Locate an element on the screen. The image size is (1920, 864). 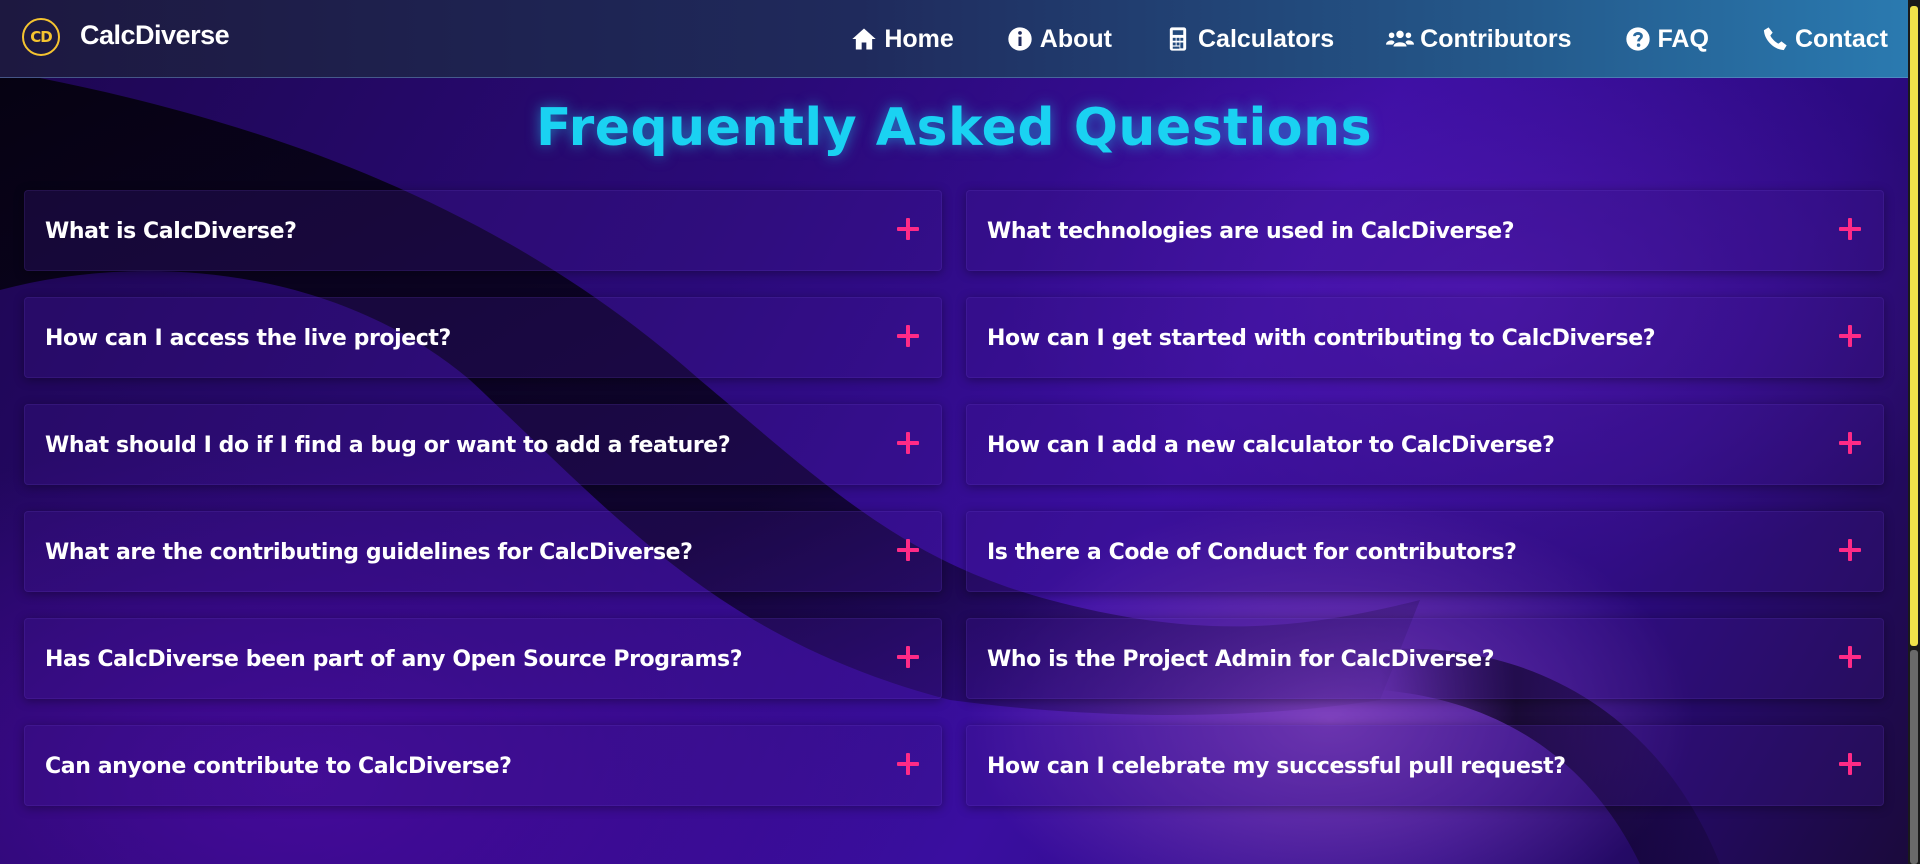
nav-about-label: About is located at coordinates (1075, 38).